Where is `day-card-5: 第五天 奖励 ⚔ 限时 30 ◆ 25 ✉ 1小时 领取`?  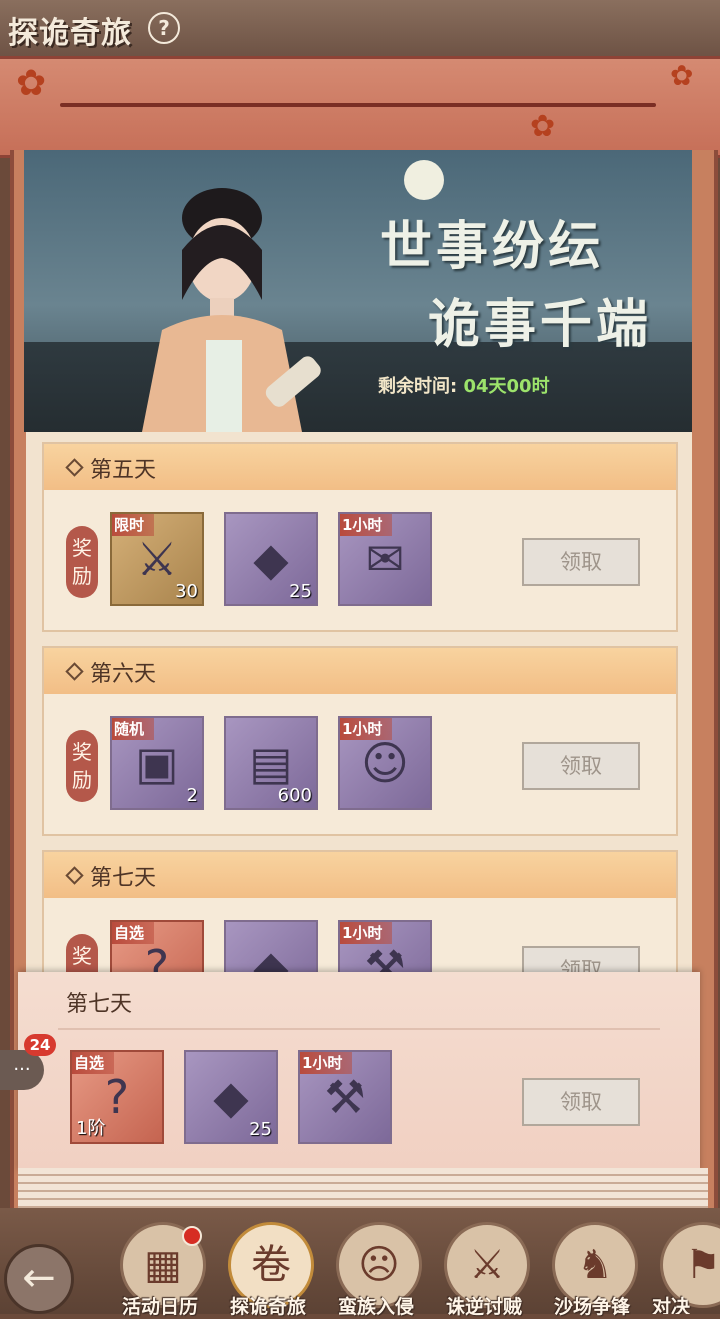
day-card-5: 第五天 奖励 ⚔ 限时 30 ◆ 25 ✉ 1小时 领取 is located at coordinates (360, 537).